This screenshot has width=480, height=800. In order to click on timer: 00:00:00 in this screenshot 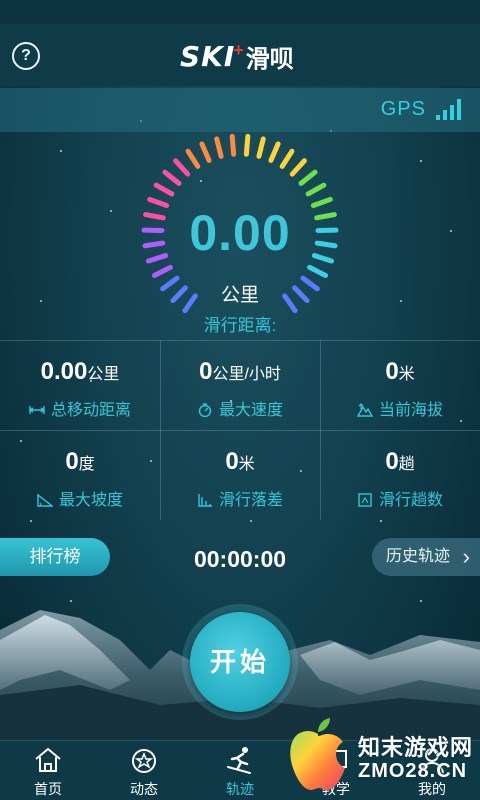, I will do `click(240, 559)`.